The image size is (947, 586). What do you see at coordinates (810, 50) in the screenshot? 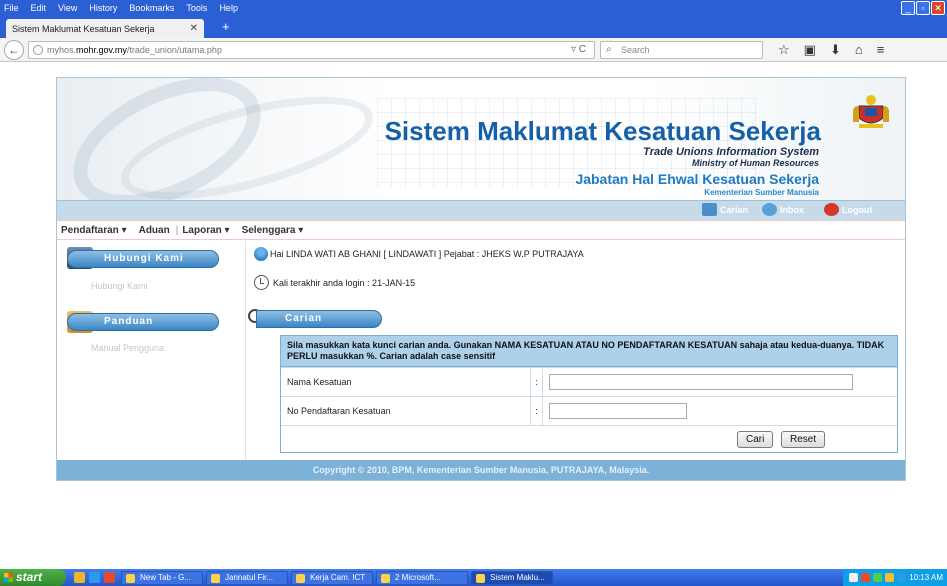
I see `reading-list-icon: ▣` at bounding box center [810, 50].